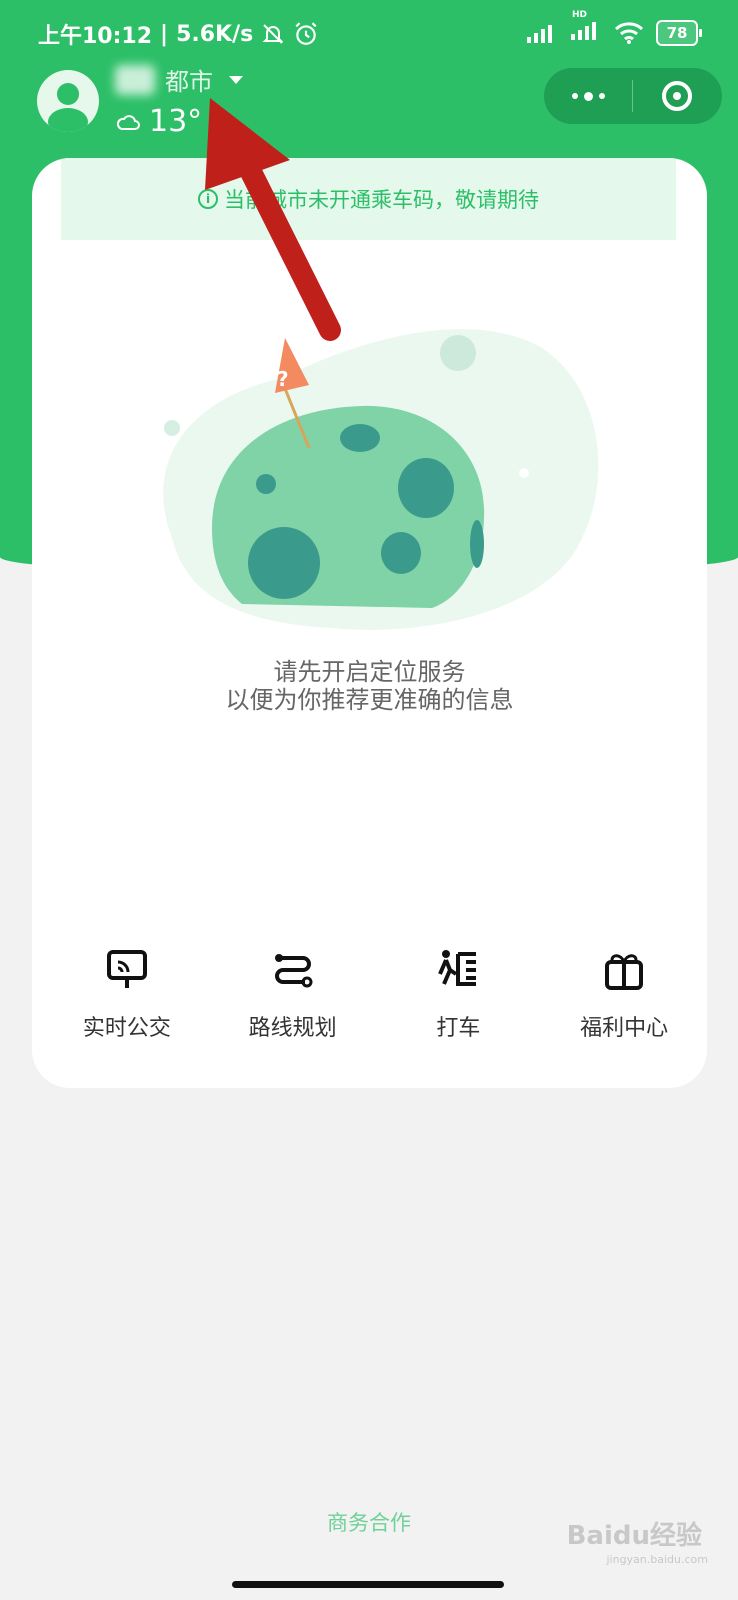  What do you see at coordinates (459, 995) in the screenshot?
I see `shortcut-taxi: 打车` at bounding box center [459, 995].